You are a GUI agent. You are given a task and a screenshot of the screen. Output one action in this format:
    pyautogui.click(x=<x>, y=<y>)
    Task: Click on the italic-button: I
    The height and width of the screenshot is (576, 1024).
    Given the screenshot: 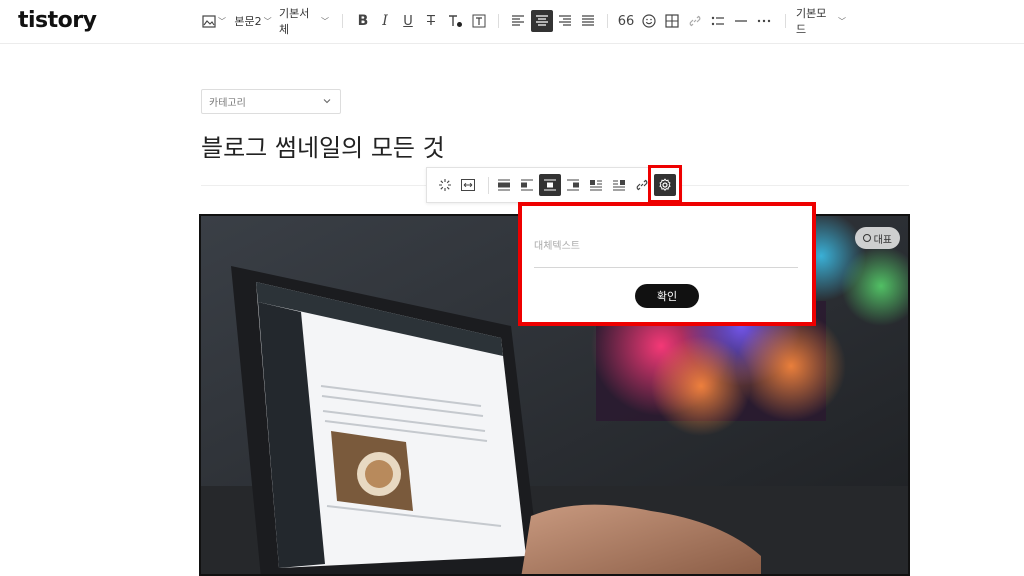 What is the action you would take?
    pyautogui.click(x=385, y=21)
    